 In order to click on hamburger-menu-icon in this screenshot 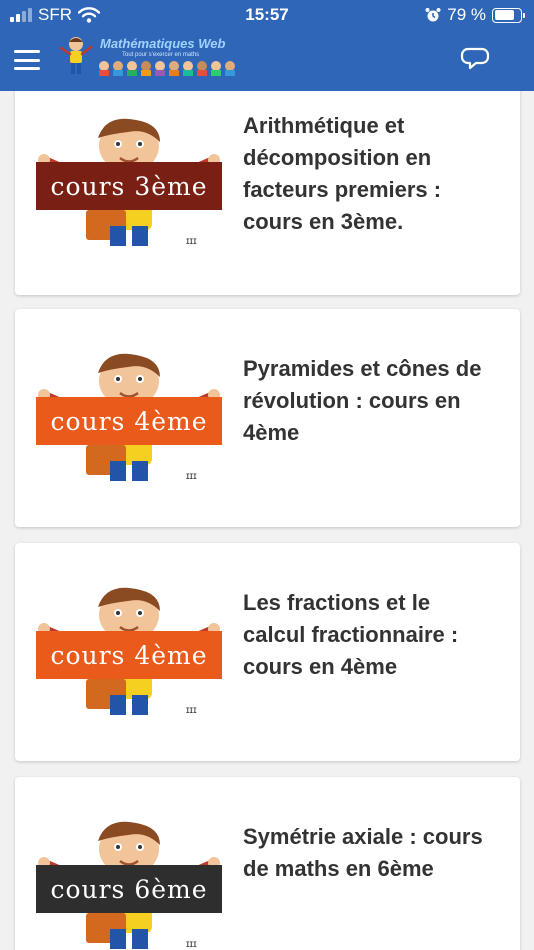, I will do `click(27, 60)`.